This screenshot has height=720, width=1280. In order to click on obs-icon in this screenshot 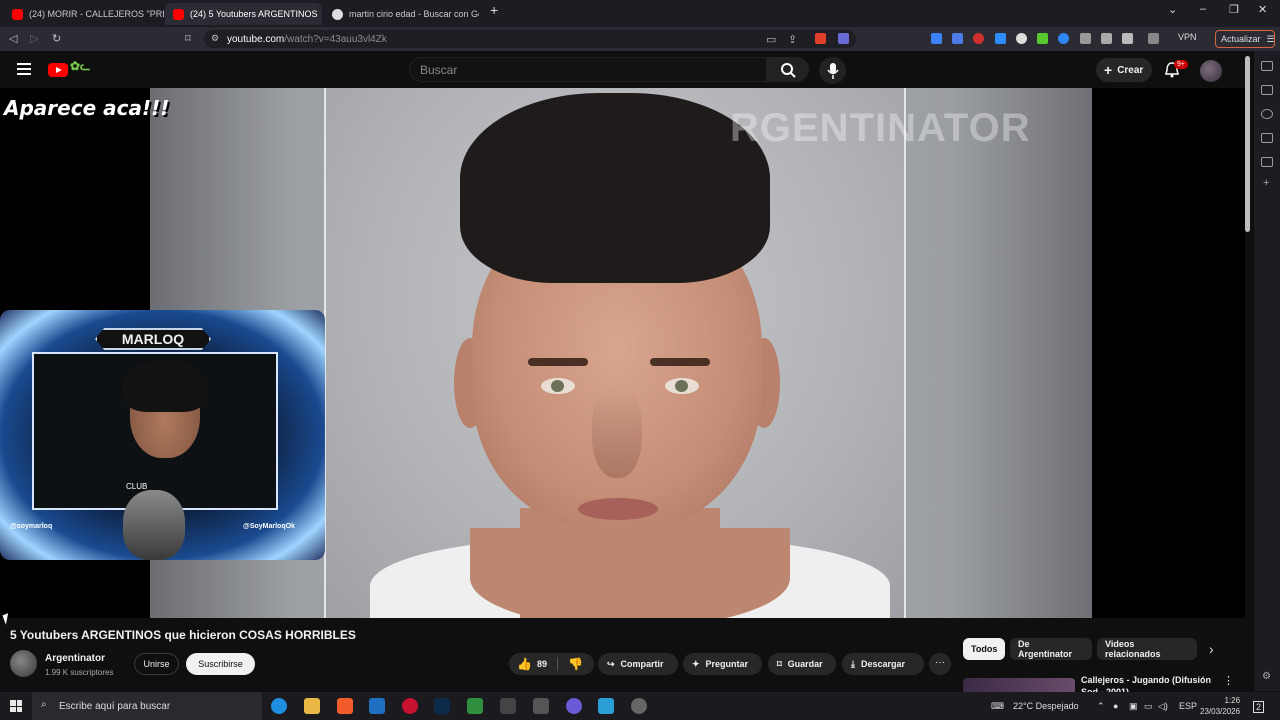, I will do `click(639, 706)`.